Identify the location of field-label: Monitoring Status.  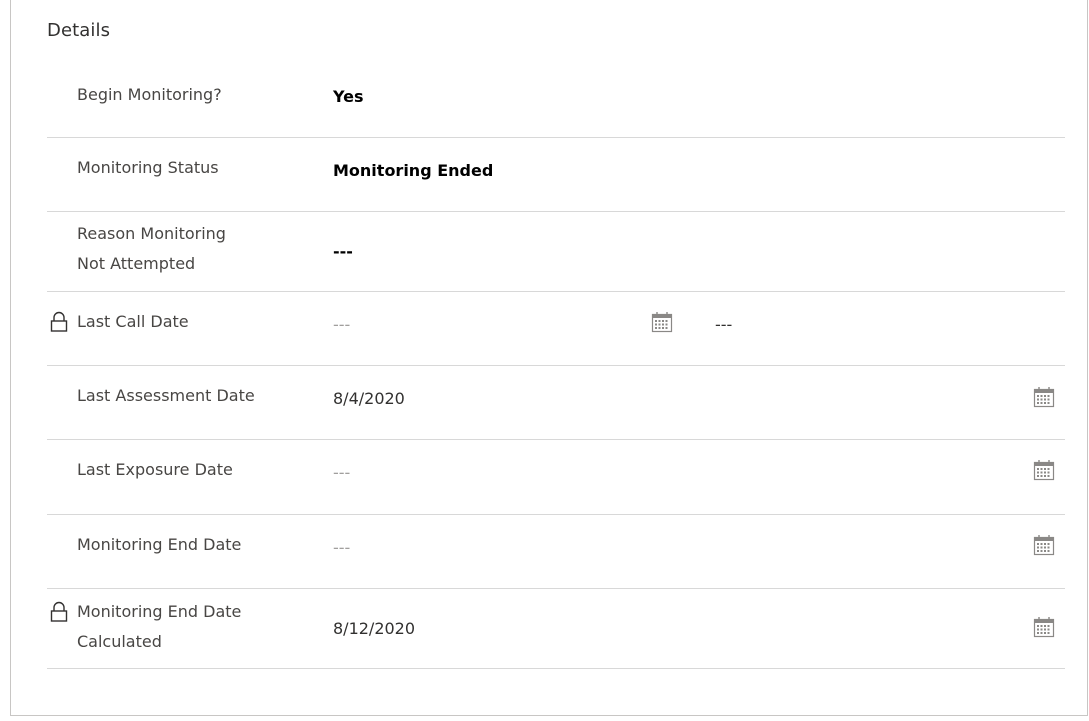
(148, 167).